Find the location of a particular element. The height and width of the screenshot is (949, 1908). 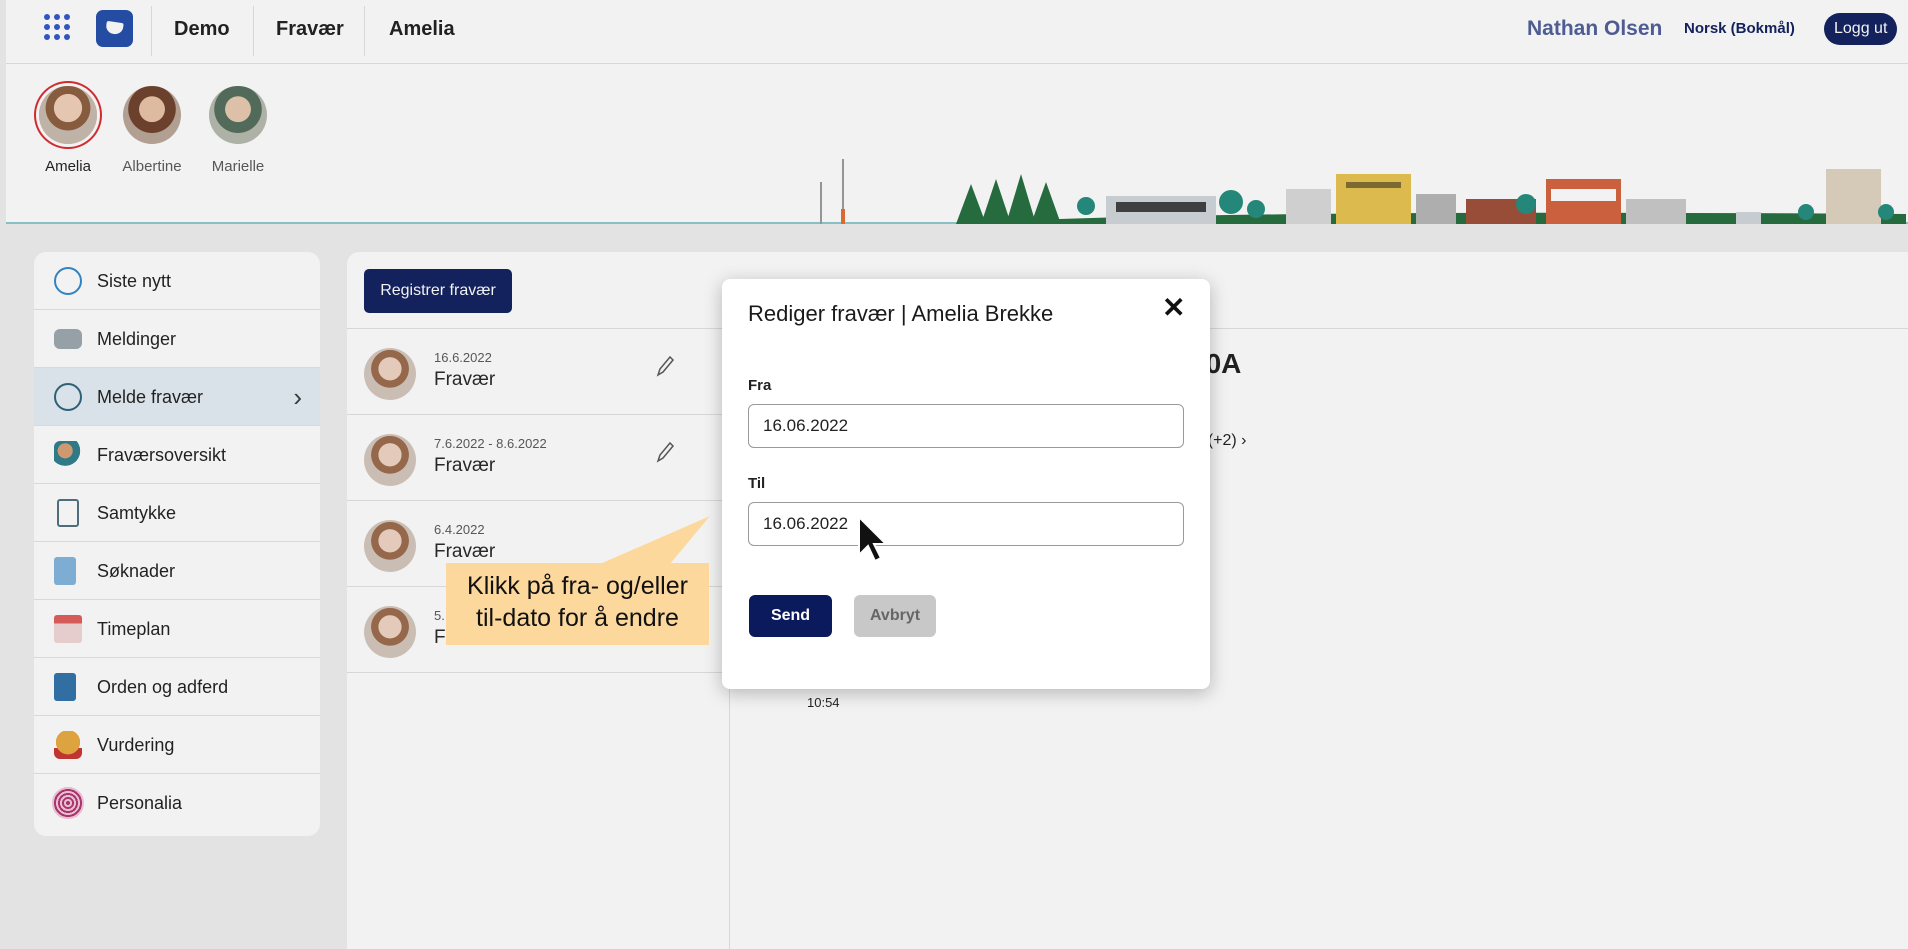

callout-line: Klikk på fra- og/eller is located at coordinates (577, 586).